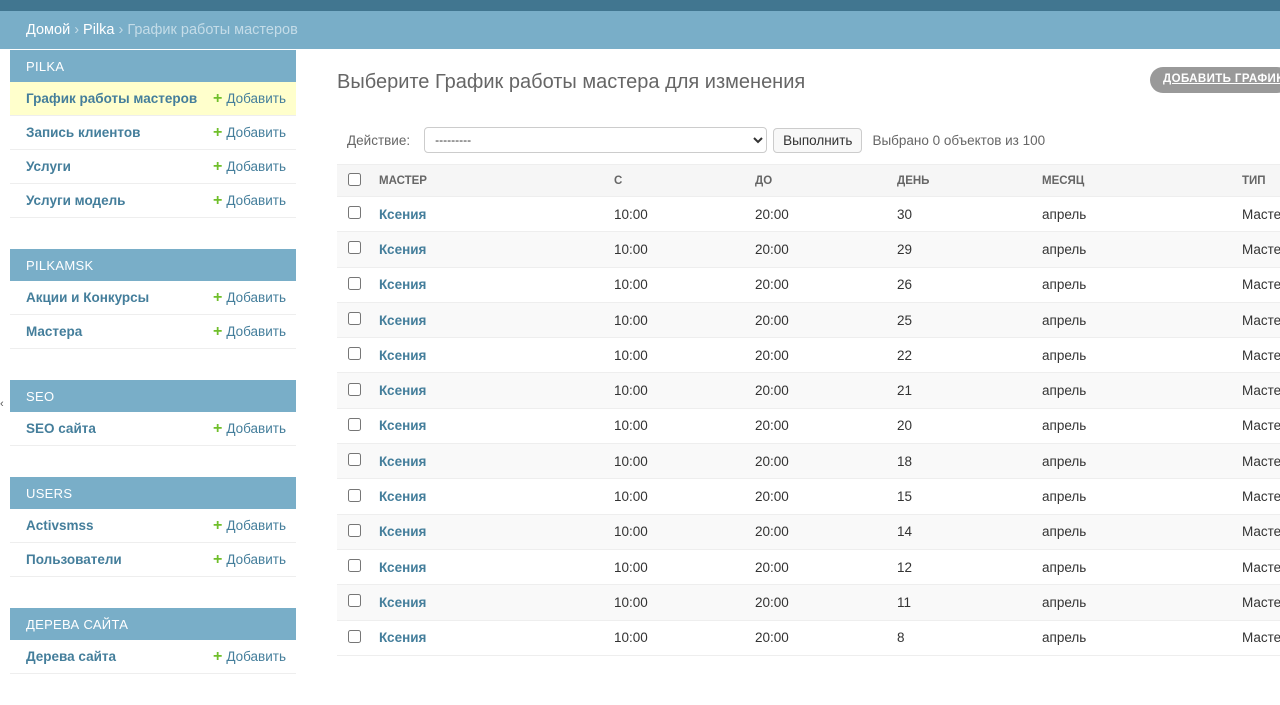 The width and height of the screenshot is (1280, 705). Describe the element at coordinates (153, 133) in the screenshot. I see `sidebar-item-bookings: Запись клиентов + Добавить` at that location.